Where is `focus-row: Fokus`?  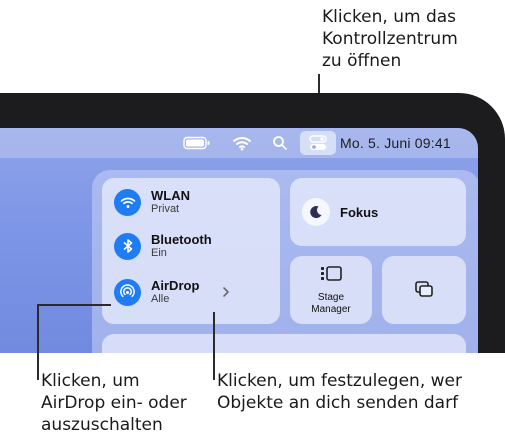 focus-row: Fokus is located at coordinates (340, 212).